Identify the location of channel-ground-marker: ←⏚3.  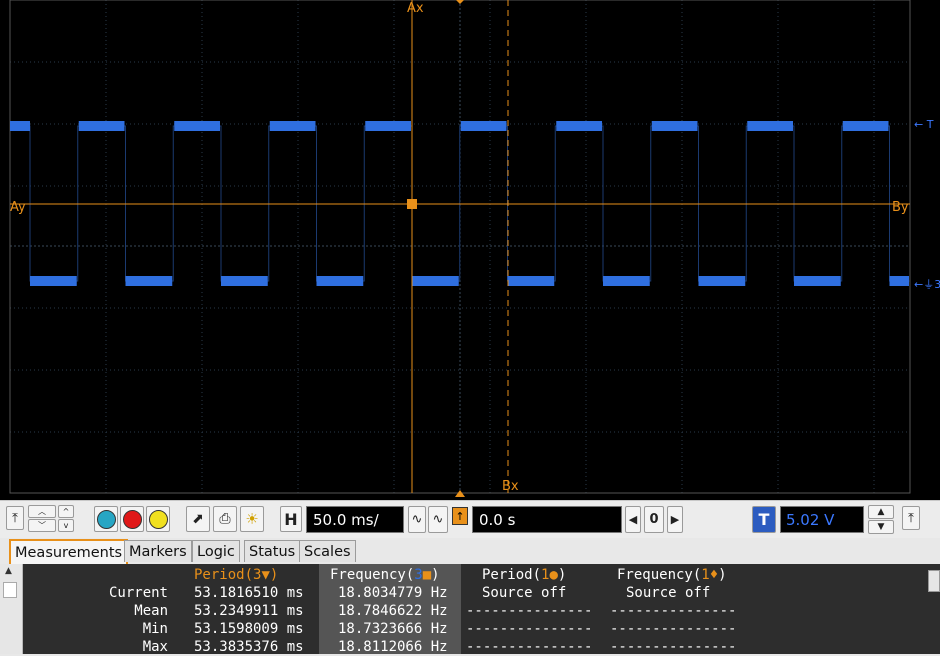
(927, 284).